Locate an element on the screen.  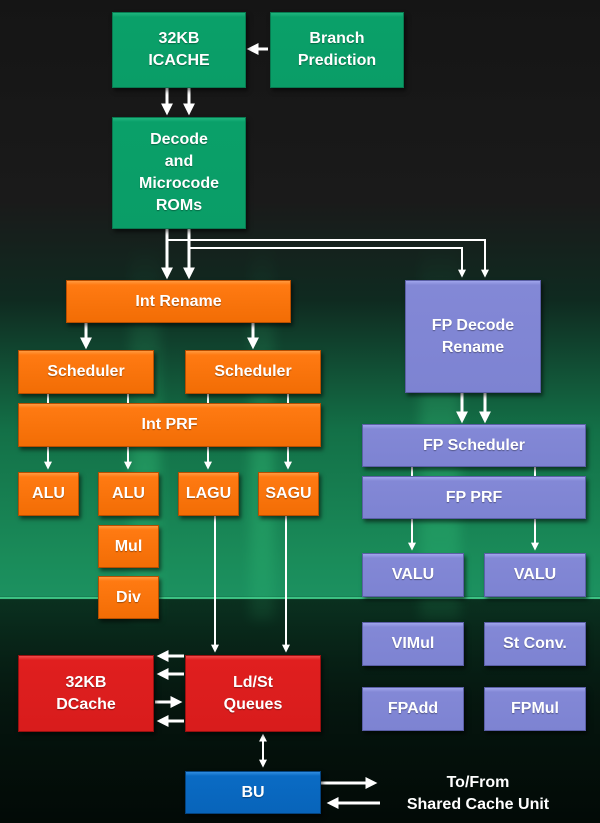
fpmul-block: FPMul is located at coordinates (535, 709).